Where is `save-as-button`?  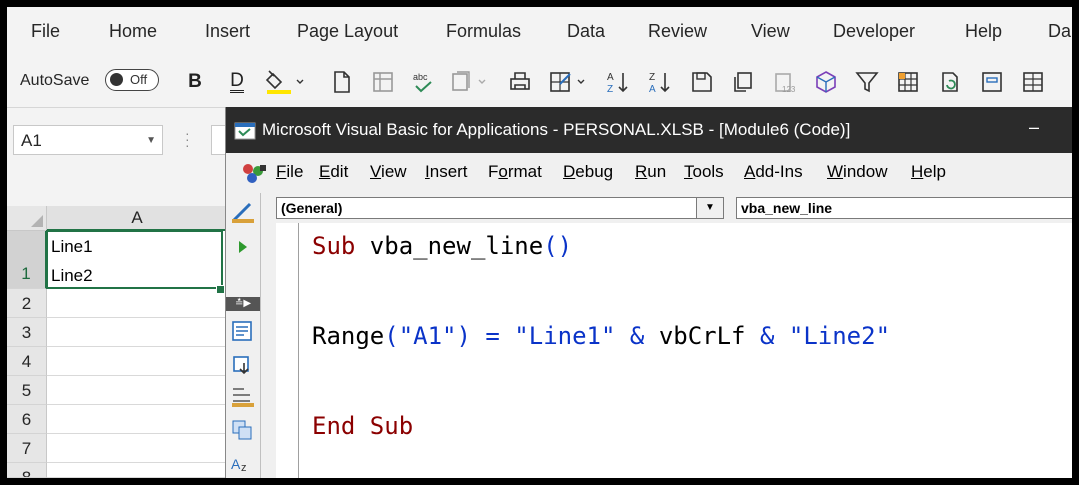 save-as-button is located at coordinates (702, 82).